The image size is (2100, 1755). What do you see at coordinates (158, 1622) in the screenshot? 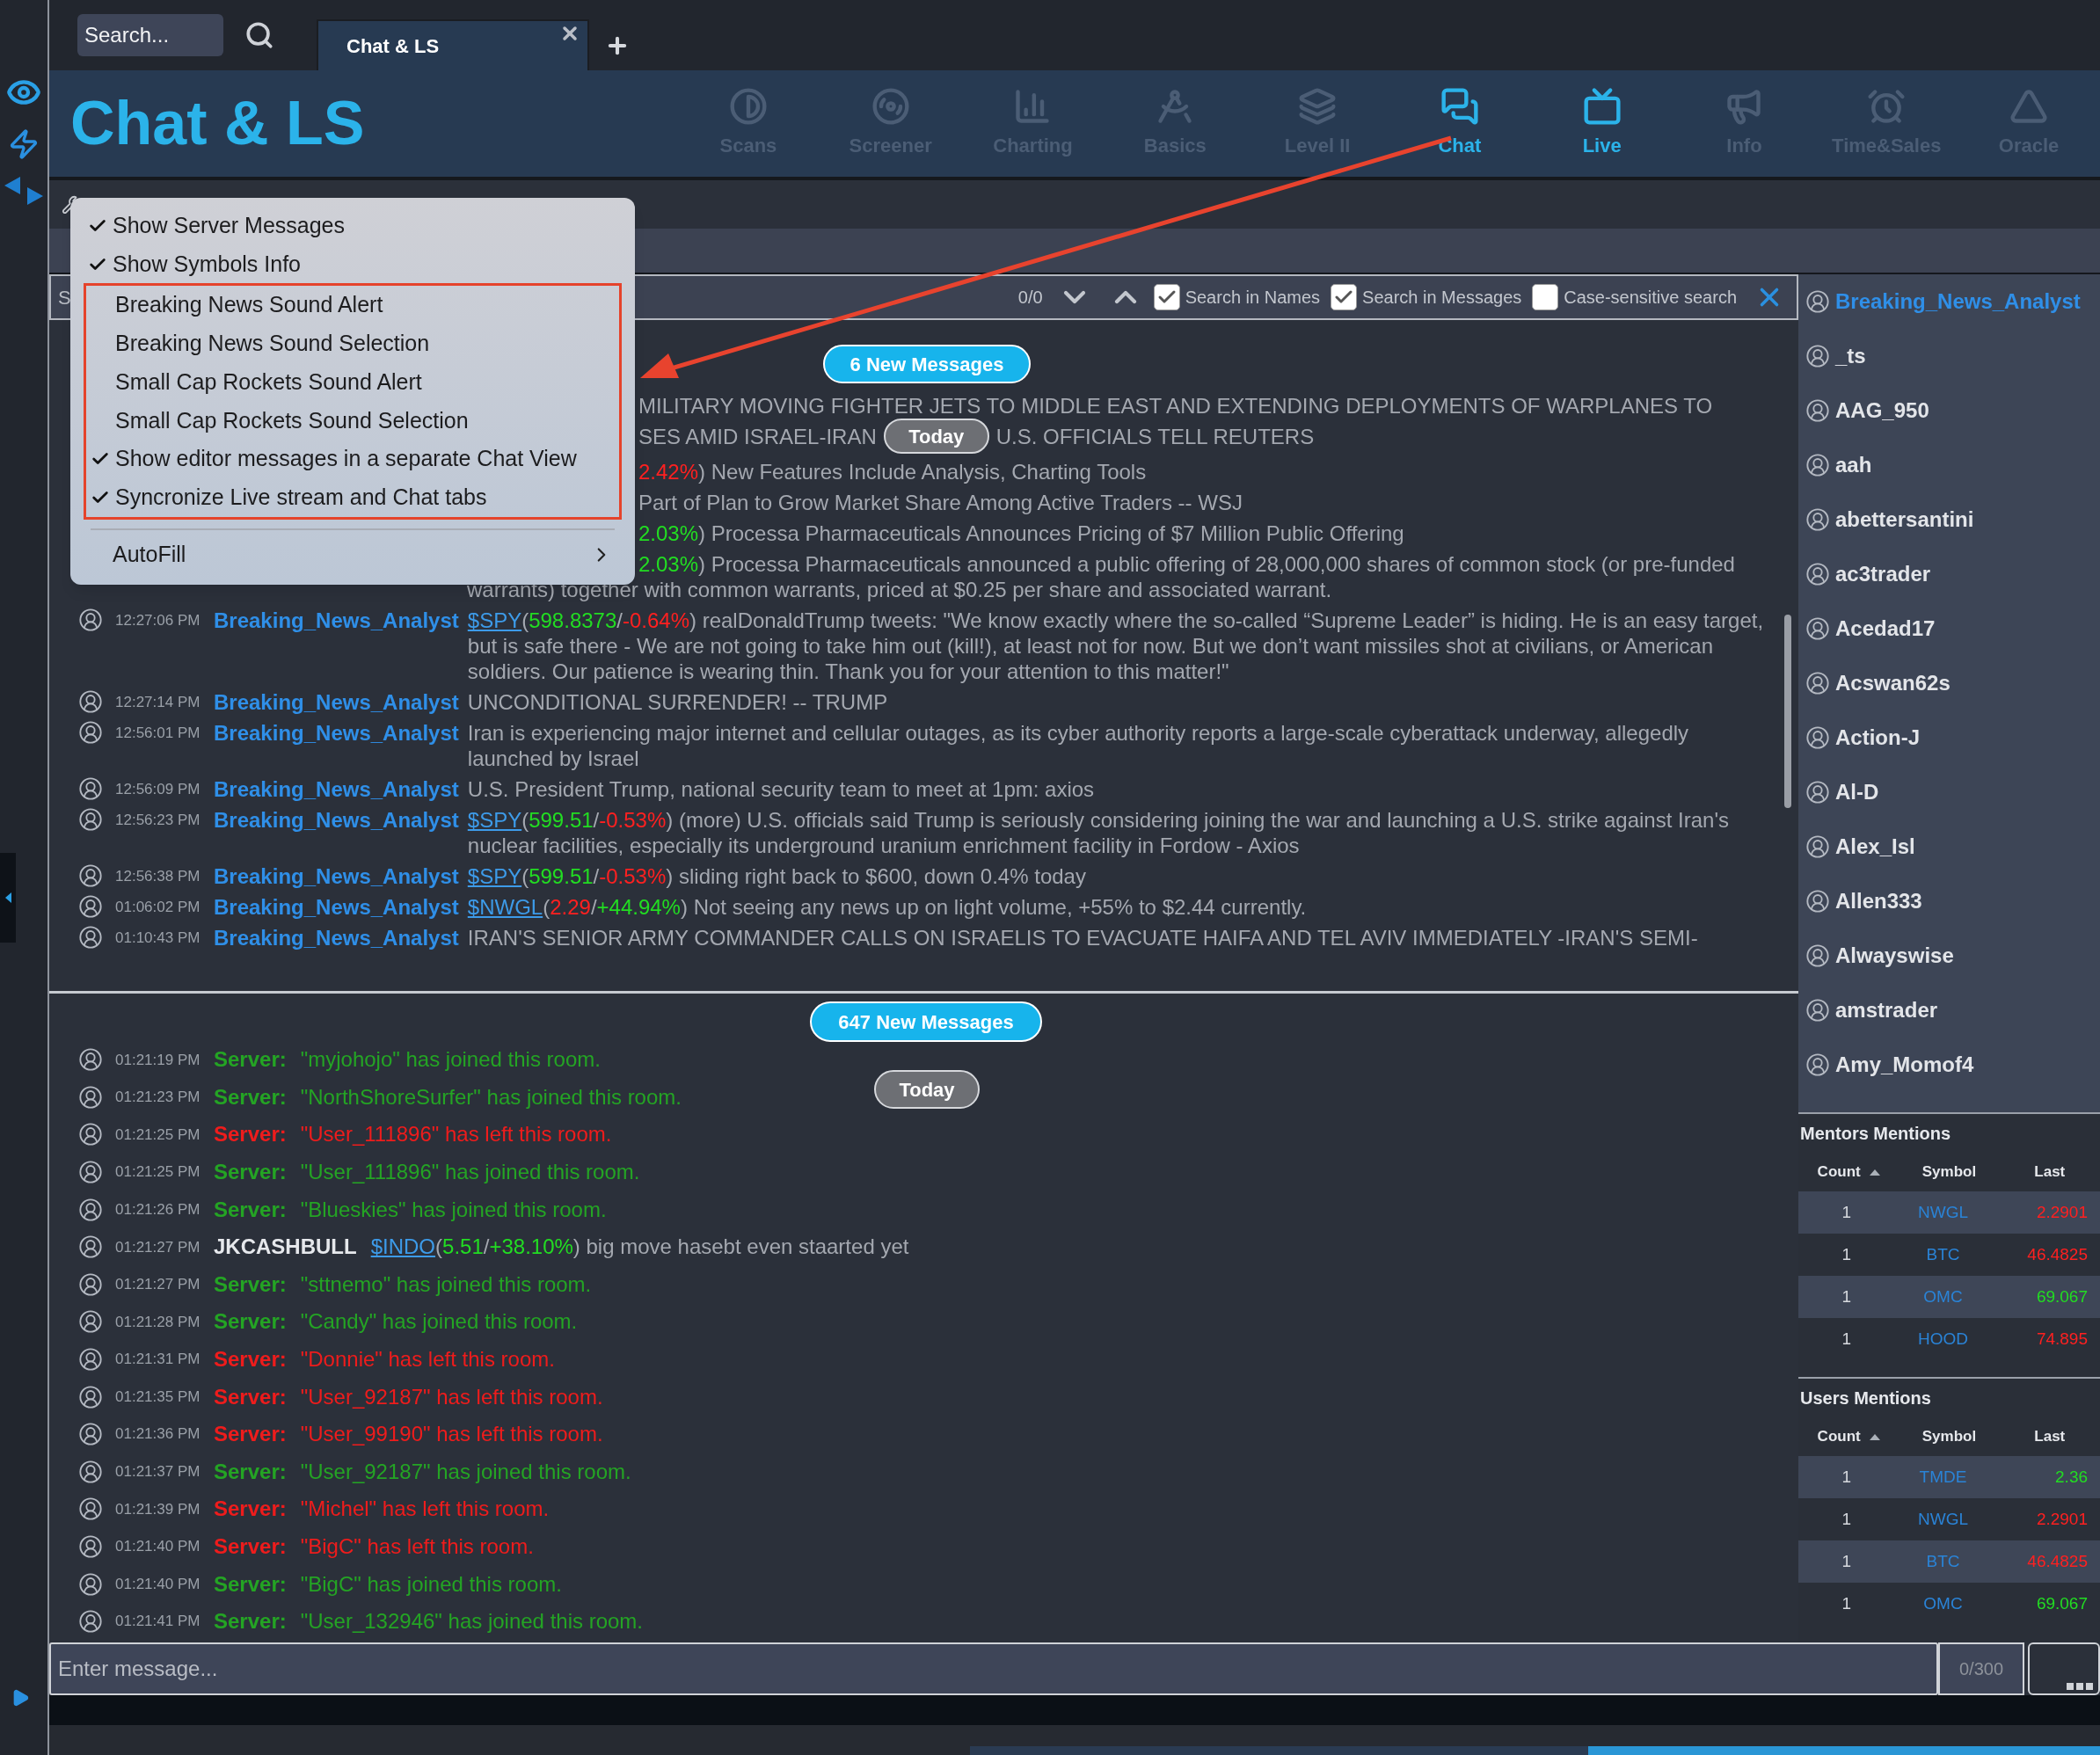
I see `message-time: 01:21:41 PM` at bounding box center [158, 1622].